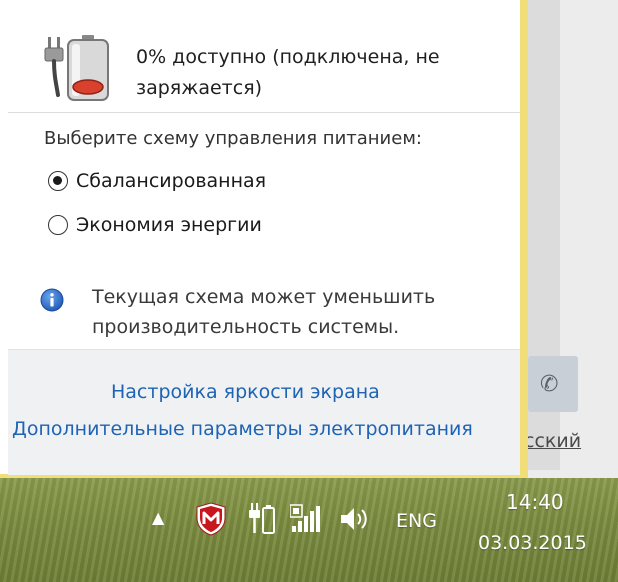  Describe the element at coordinates (52, 300) in the screenshot. I see `info-icon` at that location.